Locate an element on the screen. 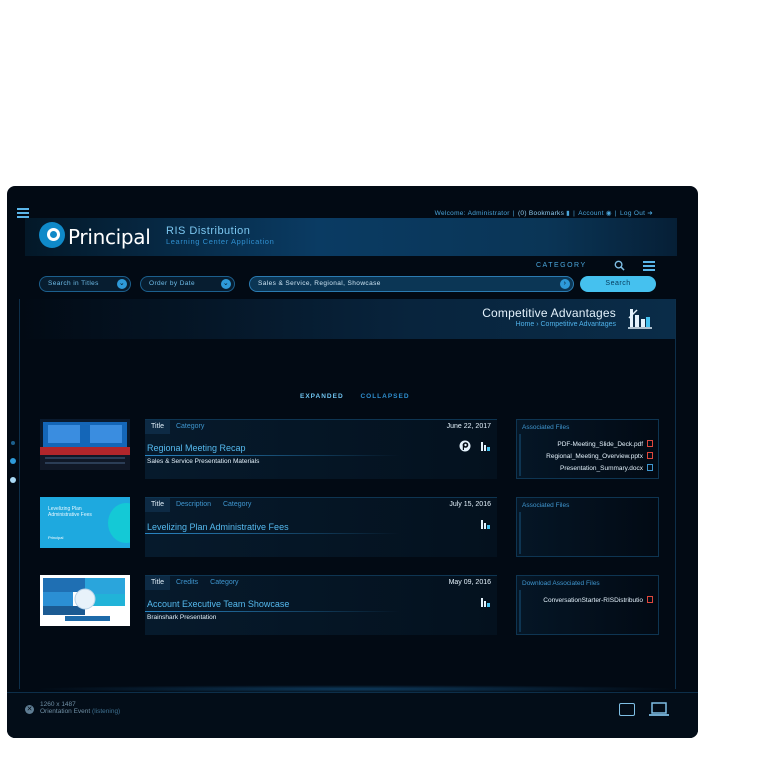 The width and height of the screenshot is (768, 768). laptop-icon is located at coordinates (659, 709).